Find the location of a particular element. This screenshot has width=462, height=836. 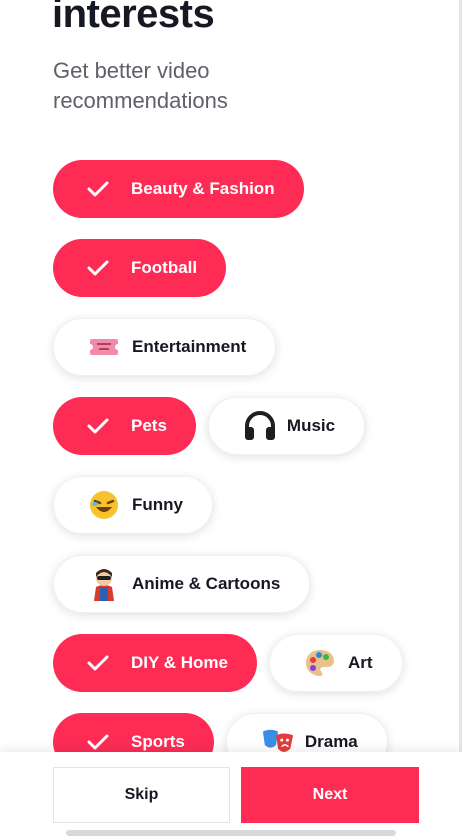

interest-chip-label: Funny is located at coordinates (157, 504).